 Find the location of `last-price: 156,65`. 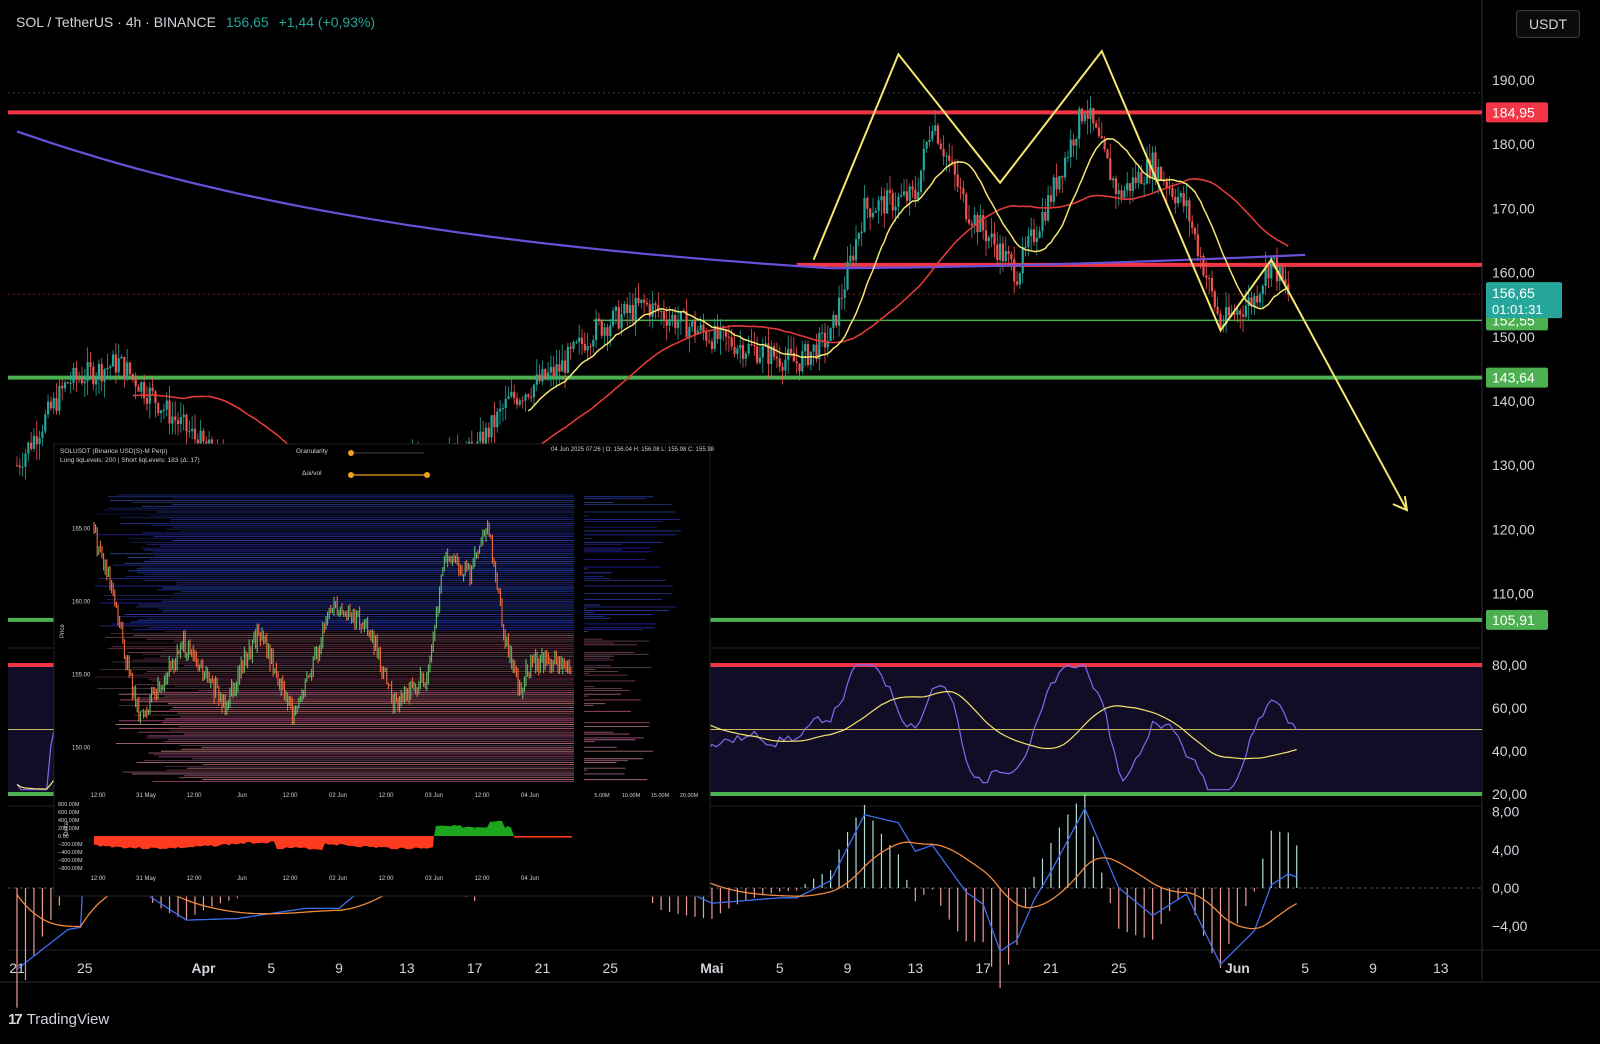

last-price: 156,65 is located at coordinates (247, 22).